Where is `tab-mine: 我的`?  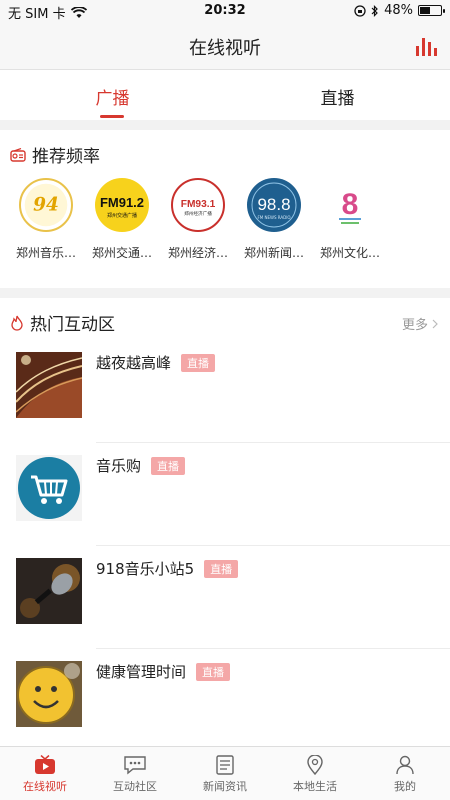
tab-mine: 我的 is located at coordinates (405, 773).